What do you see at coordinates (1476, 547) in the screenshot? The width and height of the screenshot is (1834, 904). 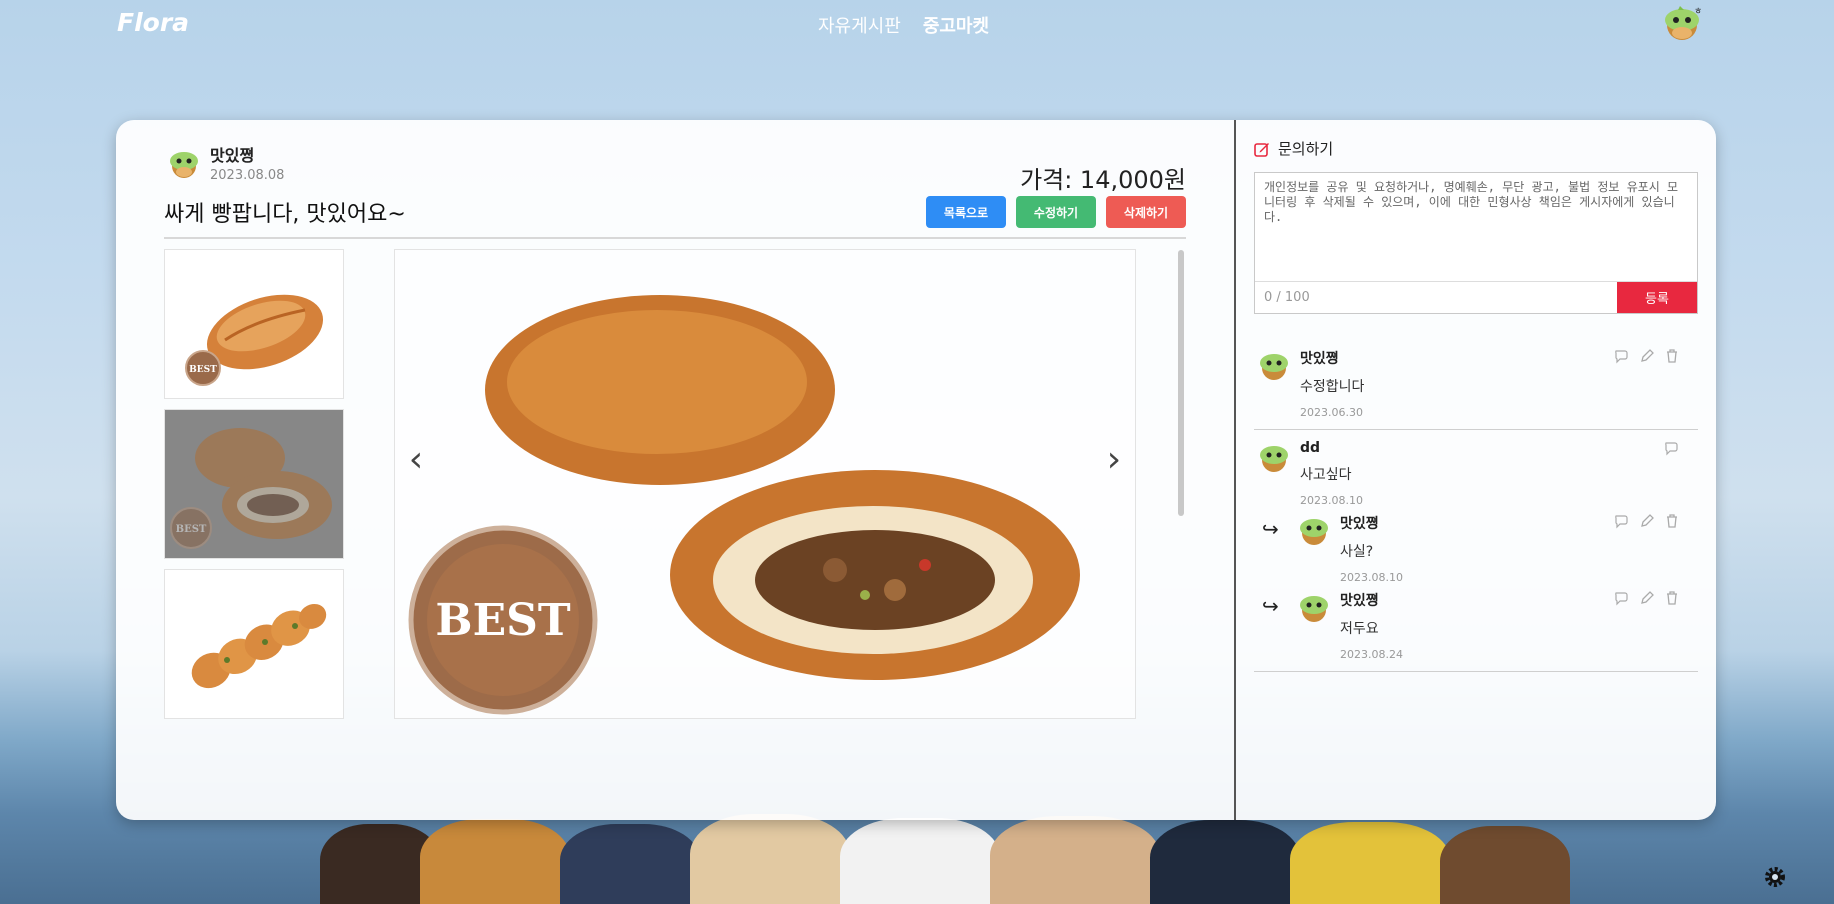 I see `reply-item: ↪ 맛있쪙 사실? 2023.08.10` at bounding box center [1476, 547].